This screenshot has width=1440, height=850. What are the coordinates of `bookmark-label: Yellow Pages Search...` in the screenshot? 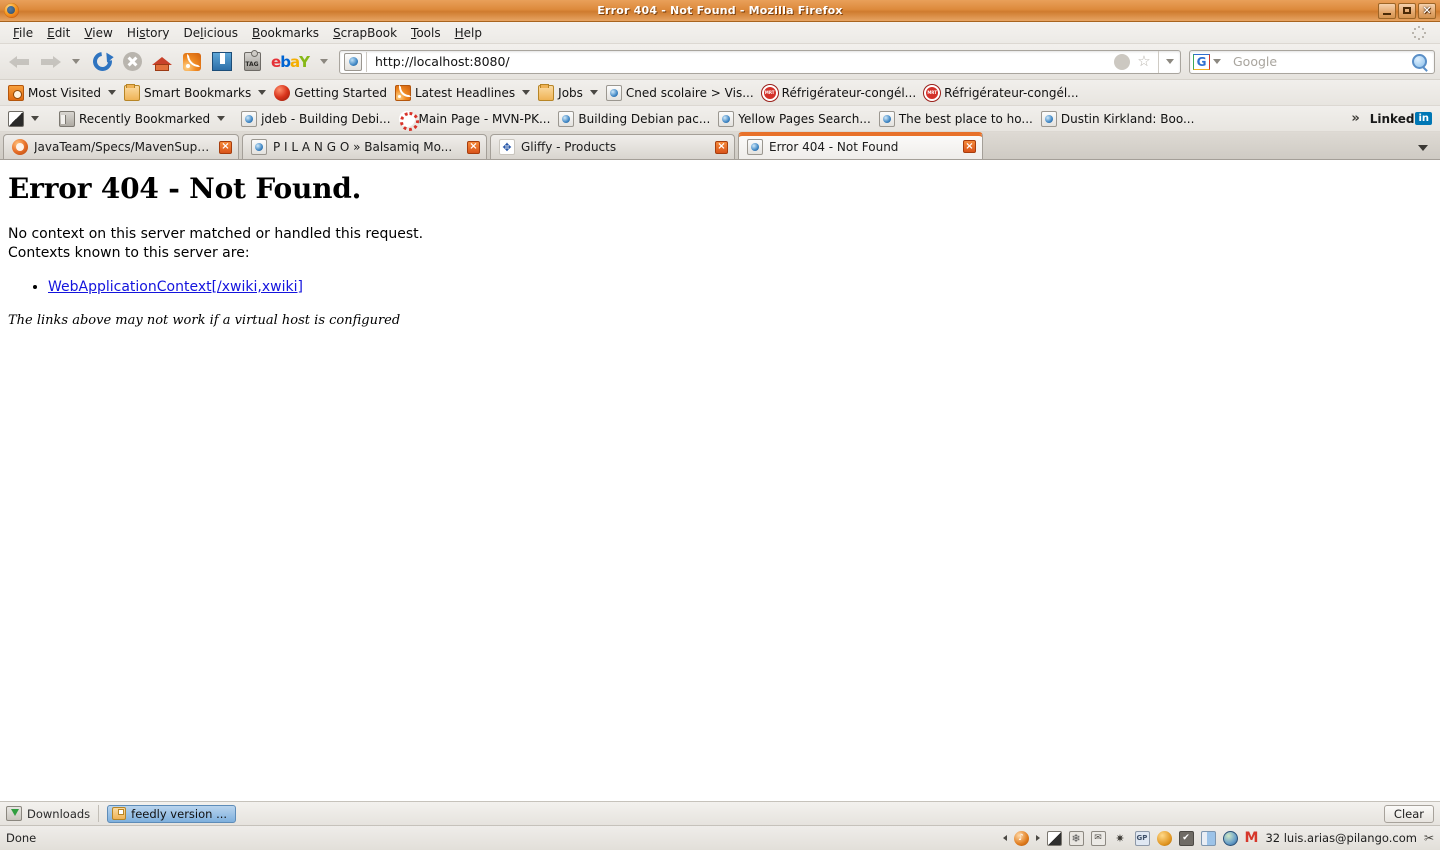 It's located at (804, 118).